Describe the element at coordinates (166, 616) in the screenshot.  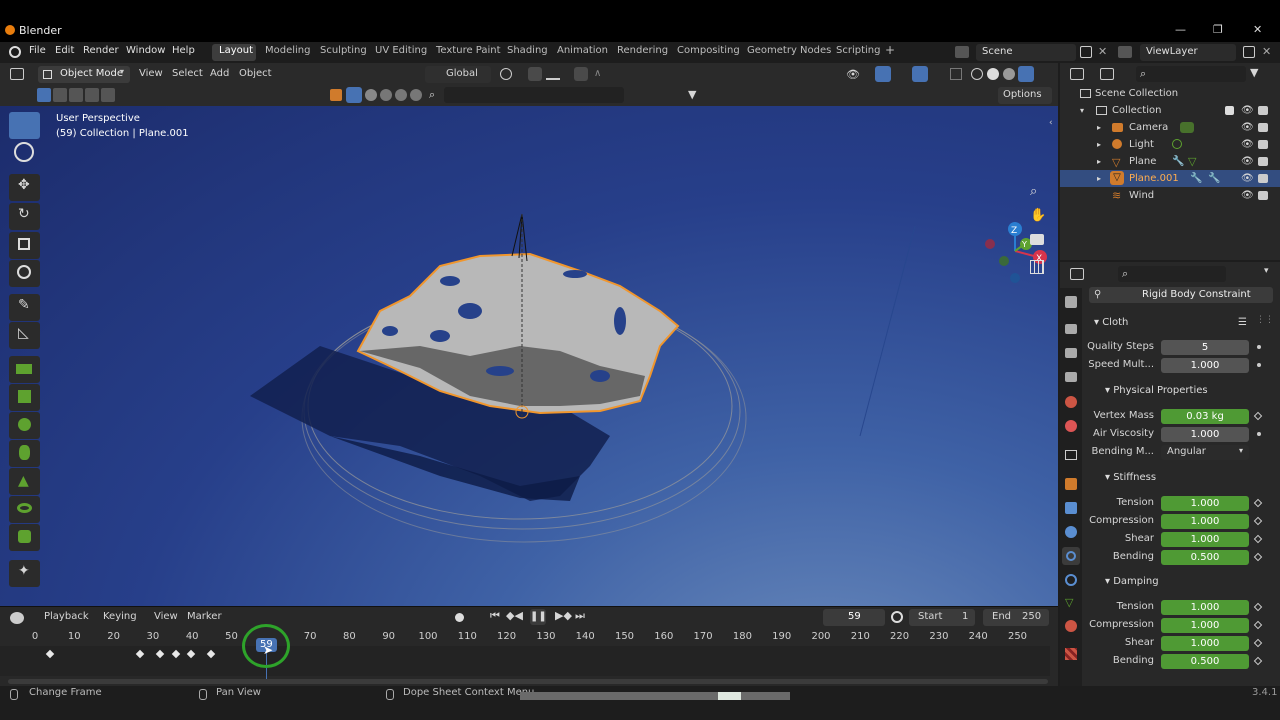
I see `timeline-menu-view: View` at that location.